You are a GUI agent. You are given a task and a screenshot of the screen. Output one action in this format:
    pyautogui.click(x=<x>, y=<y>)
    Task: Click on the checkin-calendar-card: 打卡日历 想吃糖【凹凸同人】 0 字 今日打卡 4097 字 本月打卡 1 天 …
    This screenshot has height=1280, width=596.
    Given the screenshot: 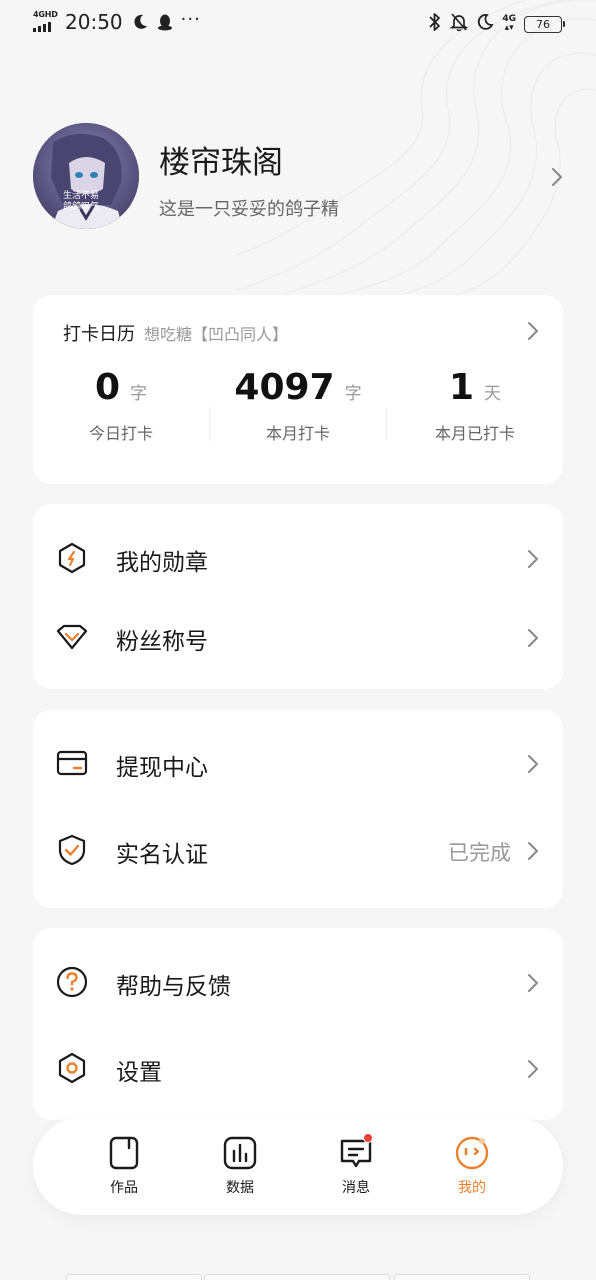 What is the action you would take?
    pyautogui.click(x=298, y=389)
    